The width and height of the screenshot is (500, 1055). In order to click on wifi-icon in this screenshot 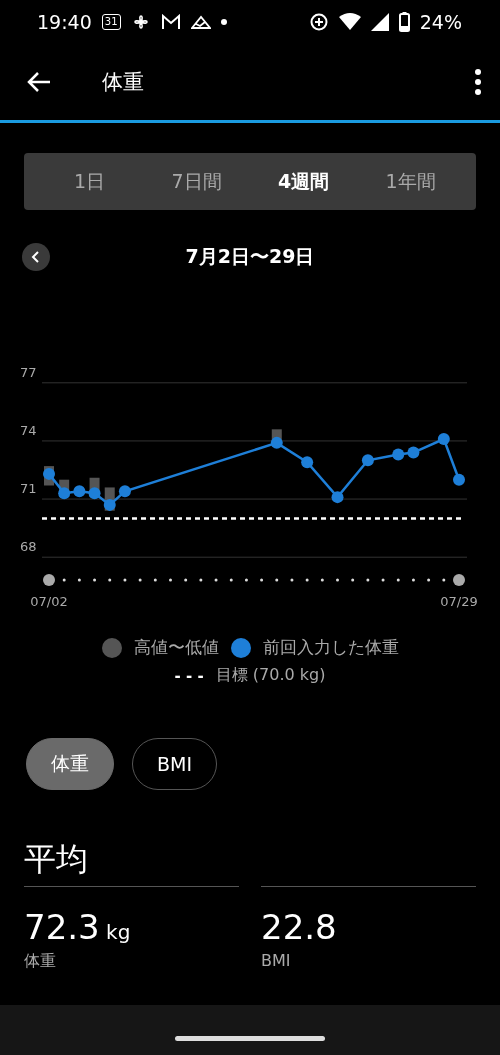, I will do `click(349, 22)`.